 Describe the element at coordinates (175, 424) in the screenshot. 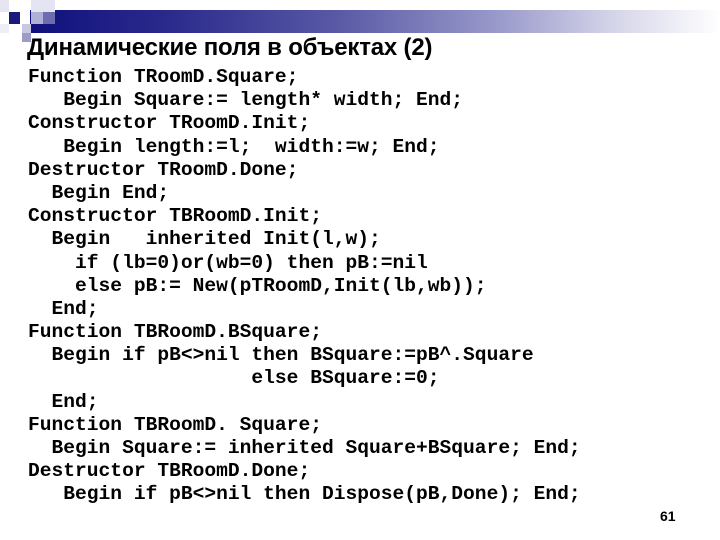

I see `code-line: Function TBRoomD. Square;` at that location.